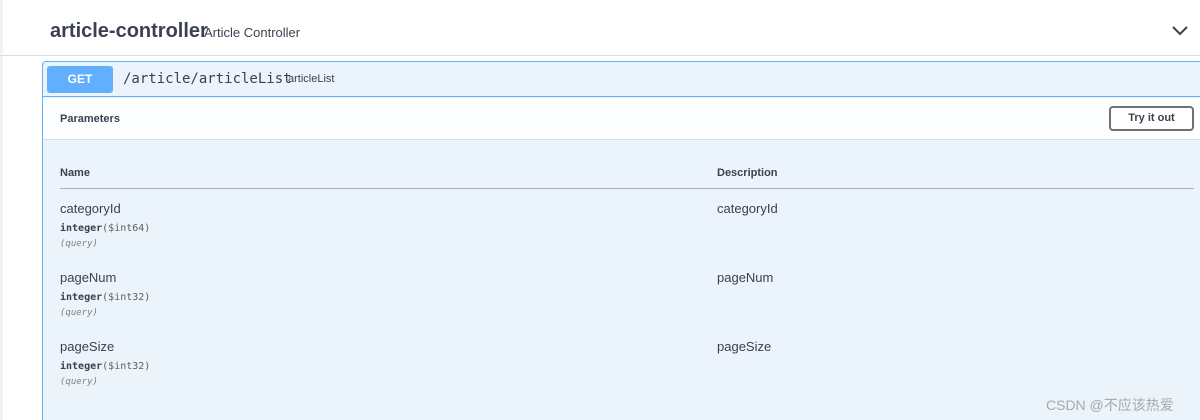  What do you see at coordinates (88, 277) in the screenshot?
I see `parameter-name: pageNum` at bounding box center [88, 277].